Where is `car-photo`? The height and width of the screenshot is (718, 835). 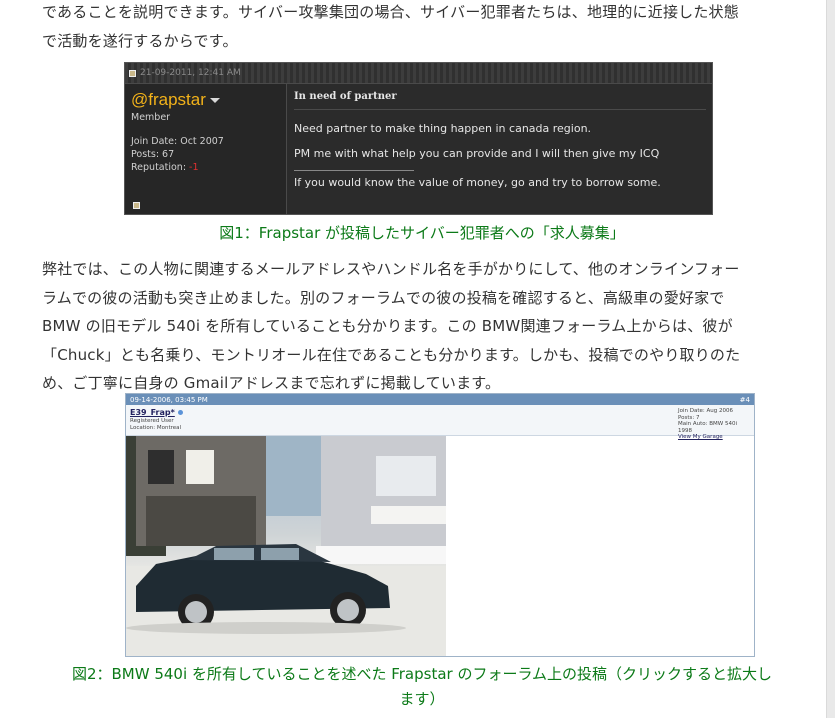
car-photo is located at coordinates (286, 546).